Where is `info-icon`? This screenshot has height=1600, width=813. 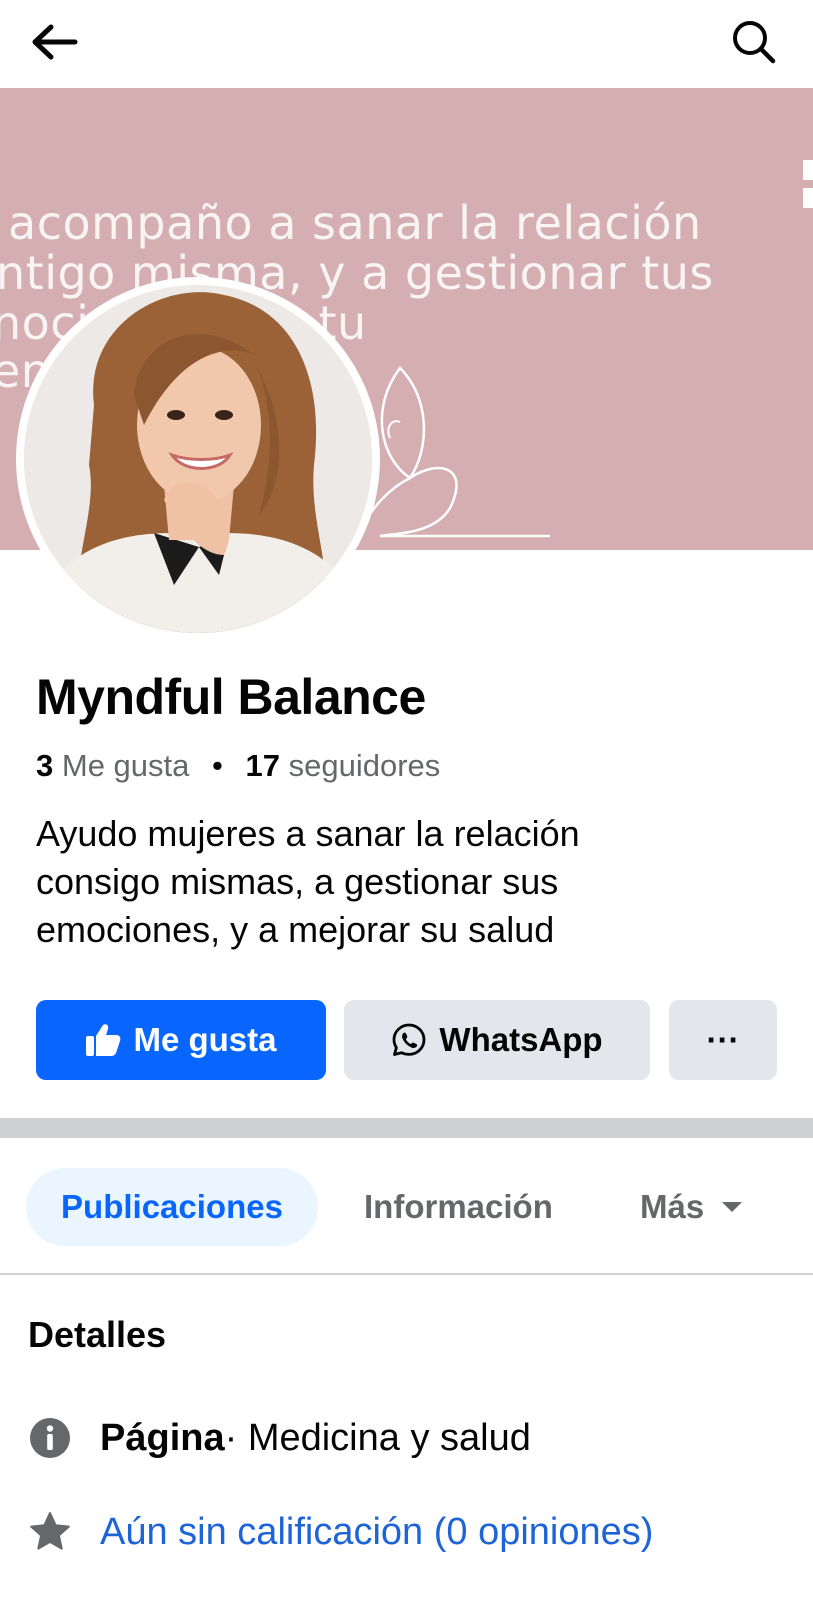
info-icon is located at coordinates (50, 1438).